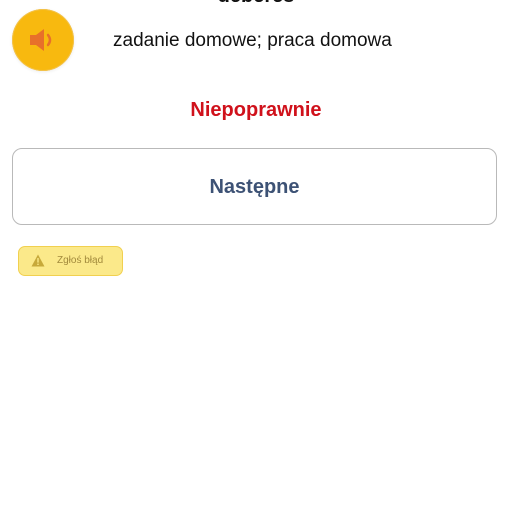  Describe the element at coordinates (80, 260) in the screenshot. I see `report-error-label: Zgłoś błąd` at that location.